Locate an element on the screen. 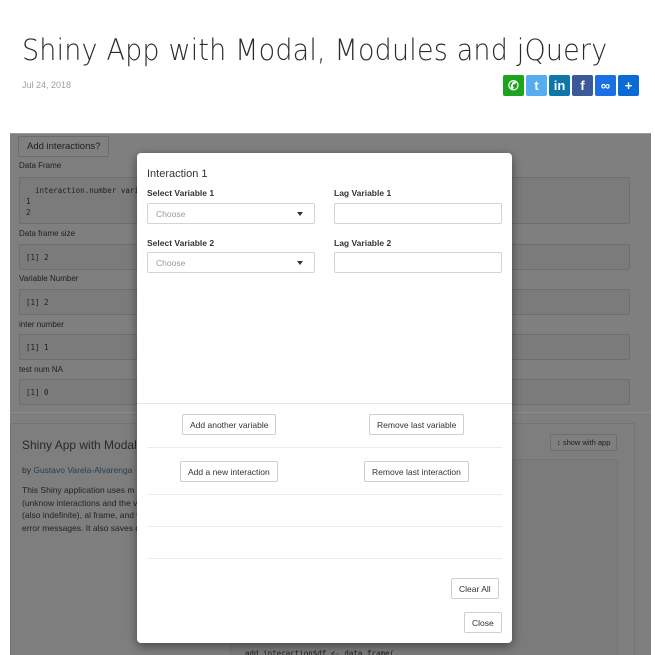 This screenshot has width=655, height=655. linkedin-icon: in is located at coordinates (559, 85).